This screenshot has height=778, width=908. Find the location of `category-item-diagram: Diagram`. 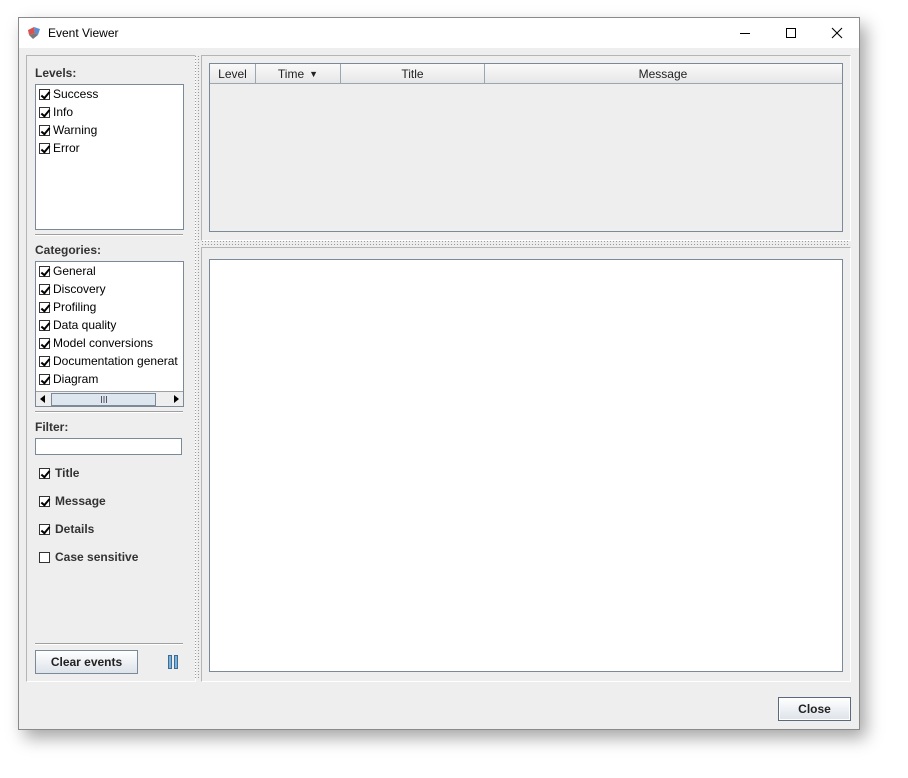

category-item-diagram: Diagram is located at coordinates (68, 379).